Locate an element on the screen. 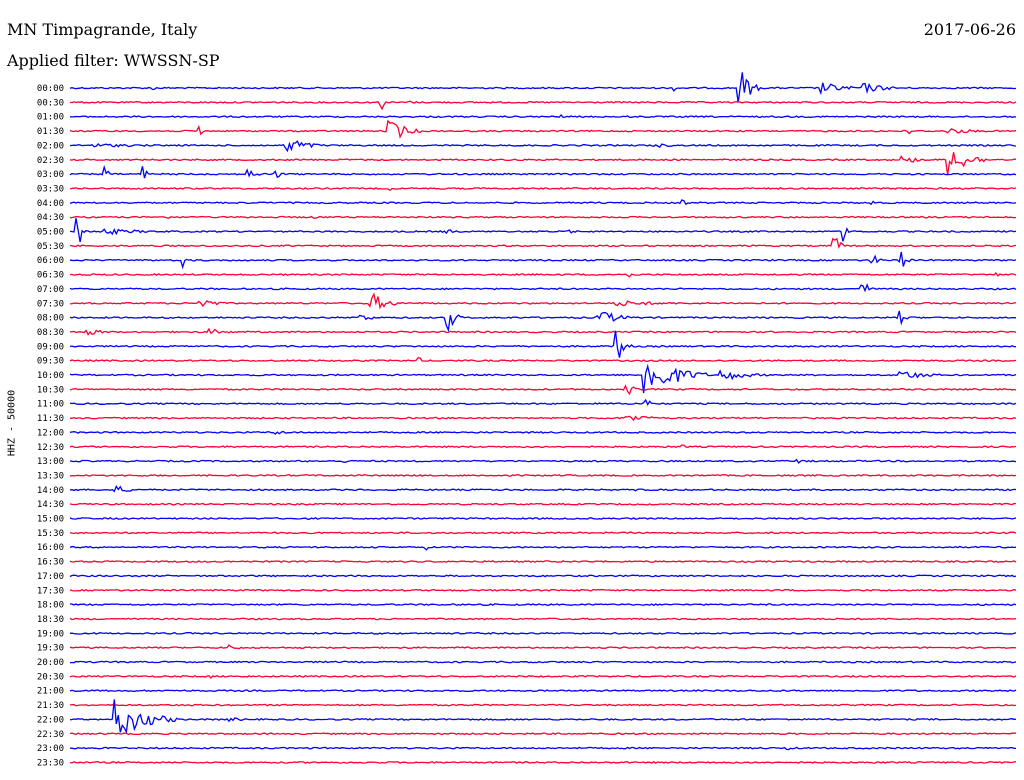 The height and width of the screenshot is (780, 1024). time-tick-label: 00:00 is located at coordinates (50, 89).